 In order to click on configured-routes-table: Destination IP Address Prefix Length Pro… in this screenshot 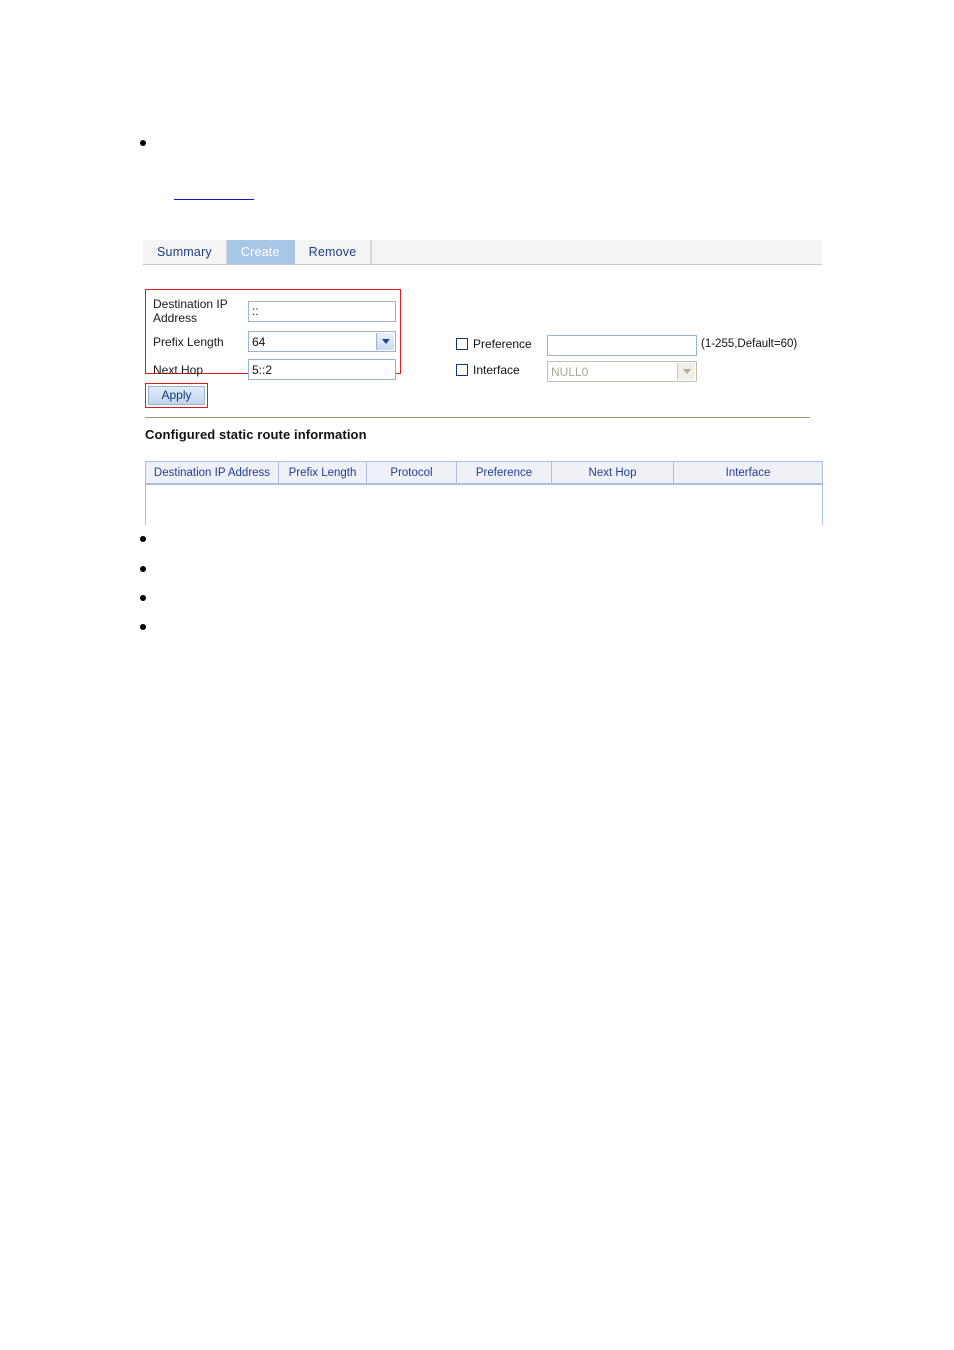, I will do `click(484, 493)`.